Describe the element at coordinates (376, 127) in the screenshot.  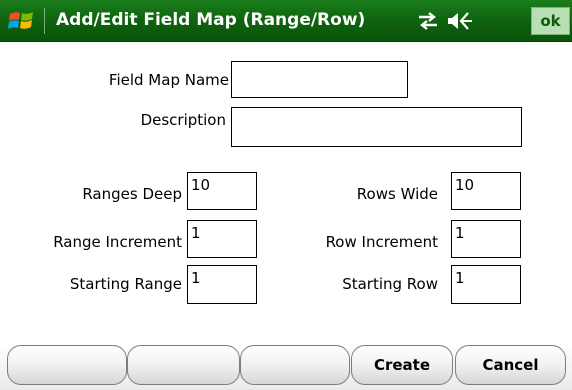
I see `description-input` at that location.